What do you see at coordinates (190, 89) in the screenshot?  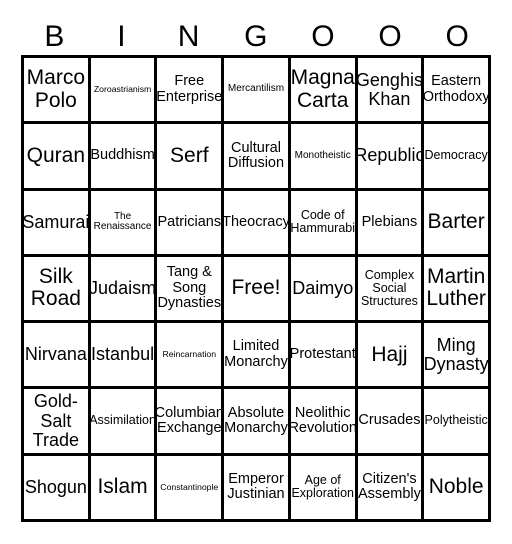 I see `bingo-cell-label: Free Enterprise` at bounding box center [190, 89].